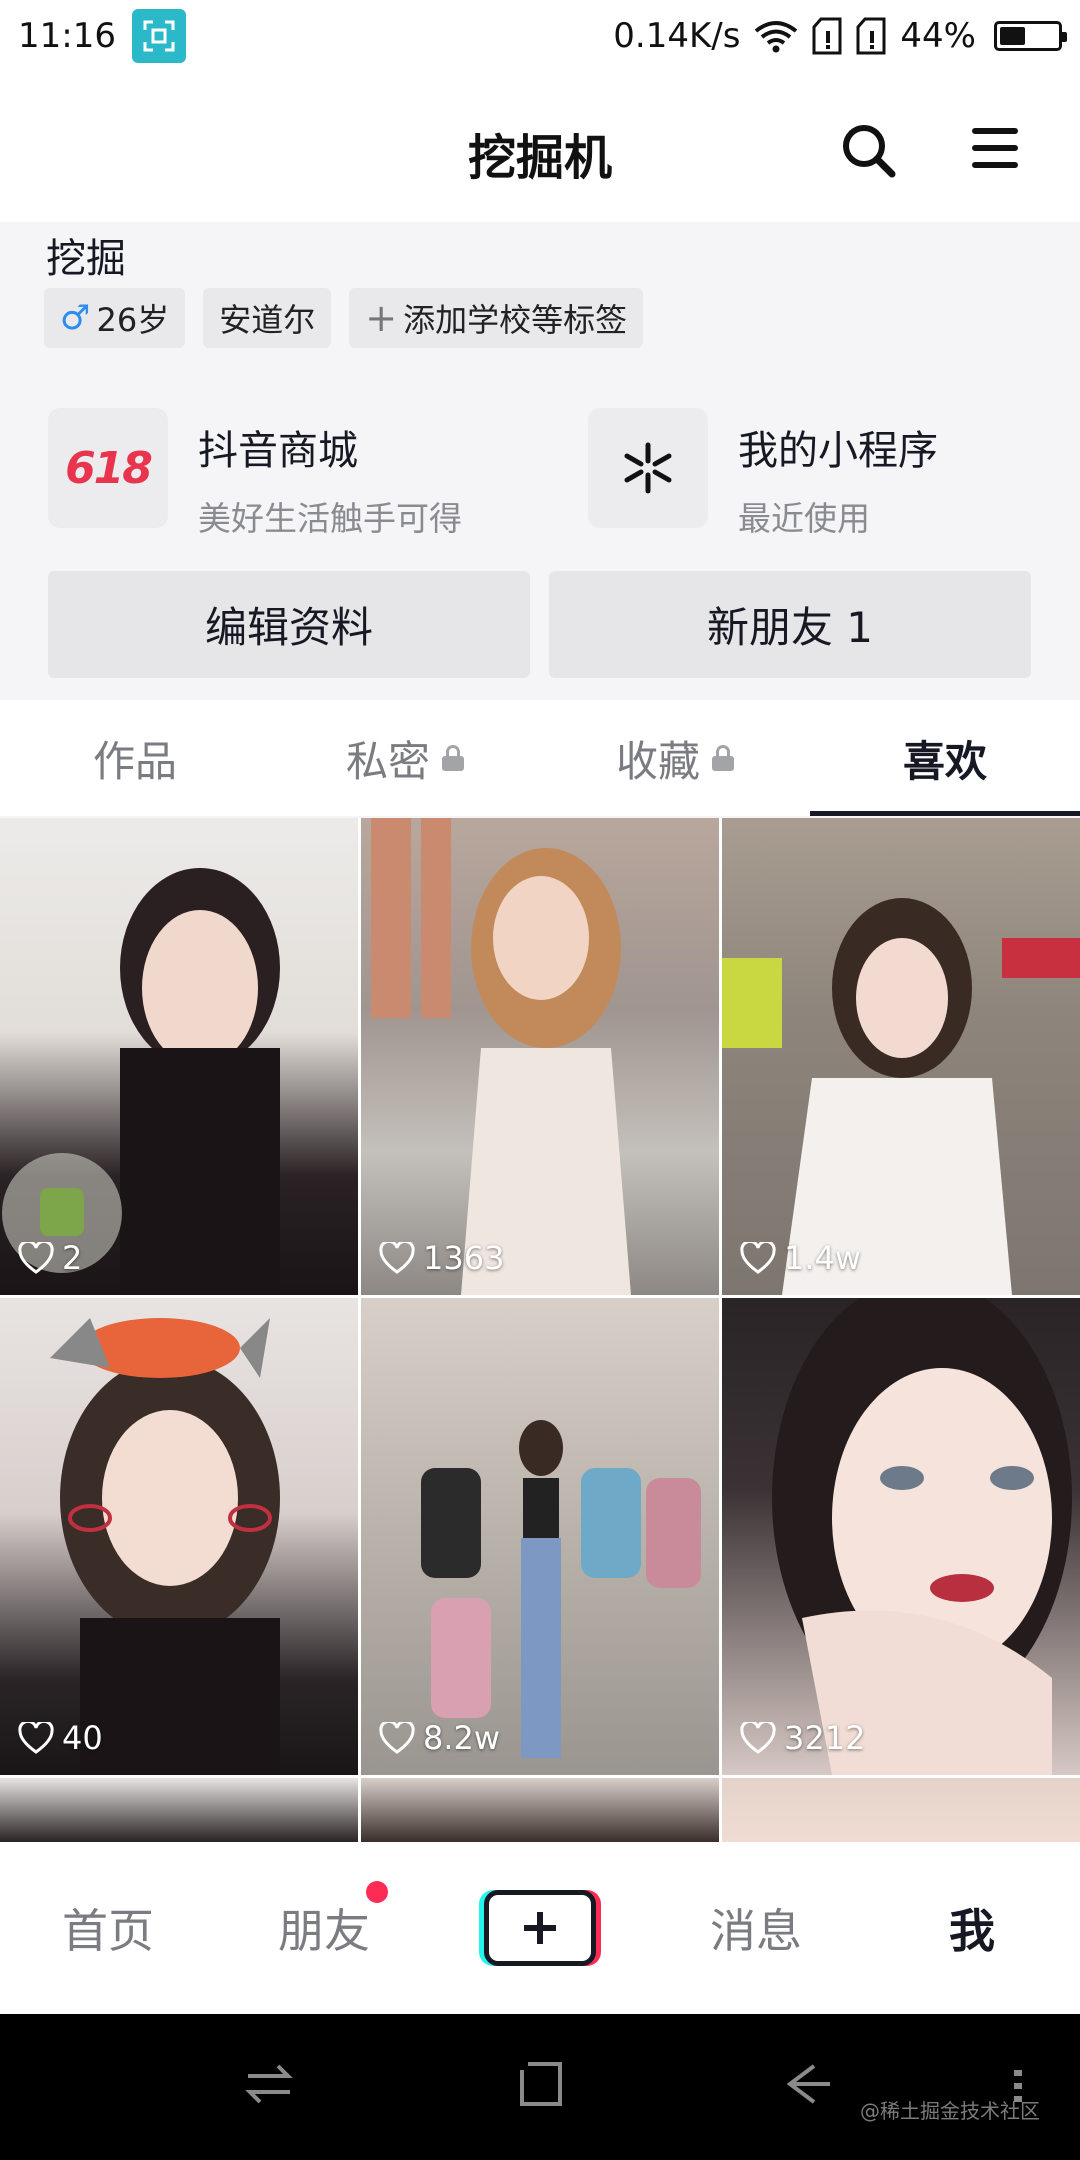  What do you see at coordinates (439, 1738) in the screenshot?
I see `like-count: 8.2w` at bounding box center [439, 1738].